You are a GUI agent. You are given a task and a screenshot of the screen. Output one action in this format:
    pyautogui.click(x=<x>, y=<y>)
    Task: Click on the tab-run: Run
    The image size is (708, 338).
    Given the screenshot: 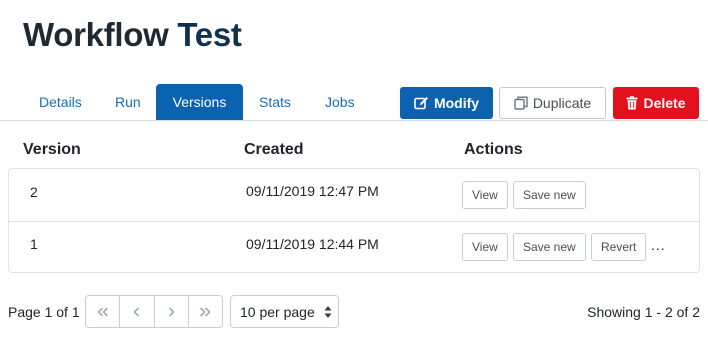 What is the action you would take?
    pyautogui.click(x=128, y=102)
    